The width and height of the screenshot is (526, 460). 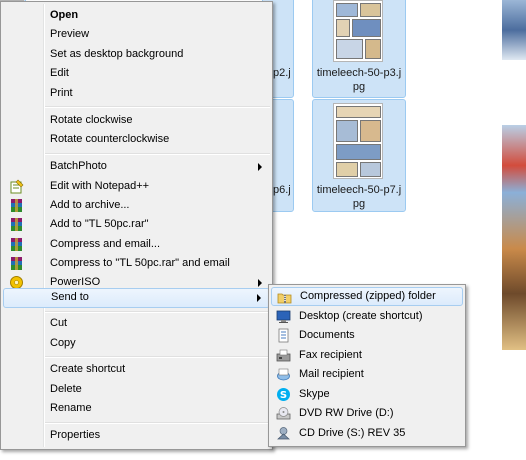 I want to click on send-to-desktop: Desktop (create shortcut), so click(x=367, y=316).